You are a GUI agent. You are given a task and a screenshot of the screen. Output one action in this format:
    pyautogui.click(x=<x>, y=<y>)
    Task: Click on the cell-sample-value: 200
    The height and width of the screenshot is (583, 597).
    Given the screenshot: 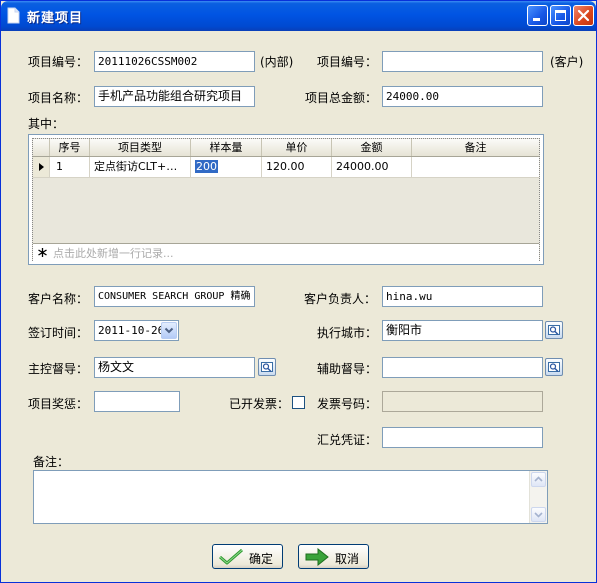 What is the action you would take?
    pyautogui.click(x=206, y=166)
    